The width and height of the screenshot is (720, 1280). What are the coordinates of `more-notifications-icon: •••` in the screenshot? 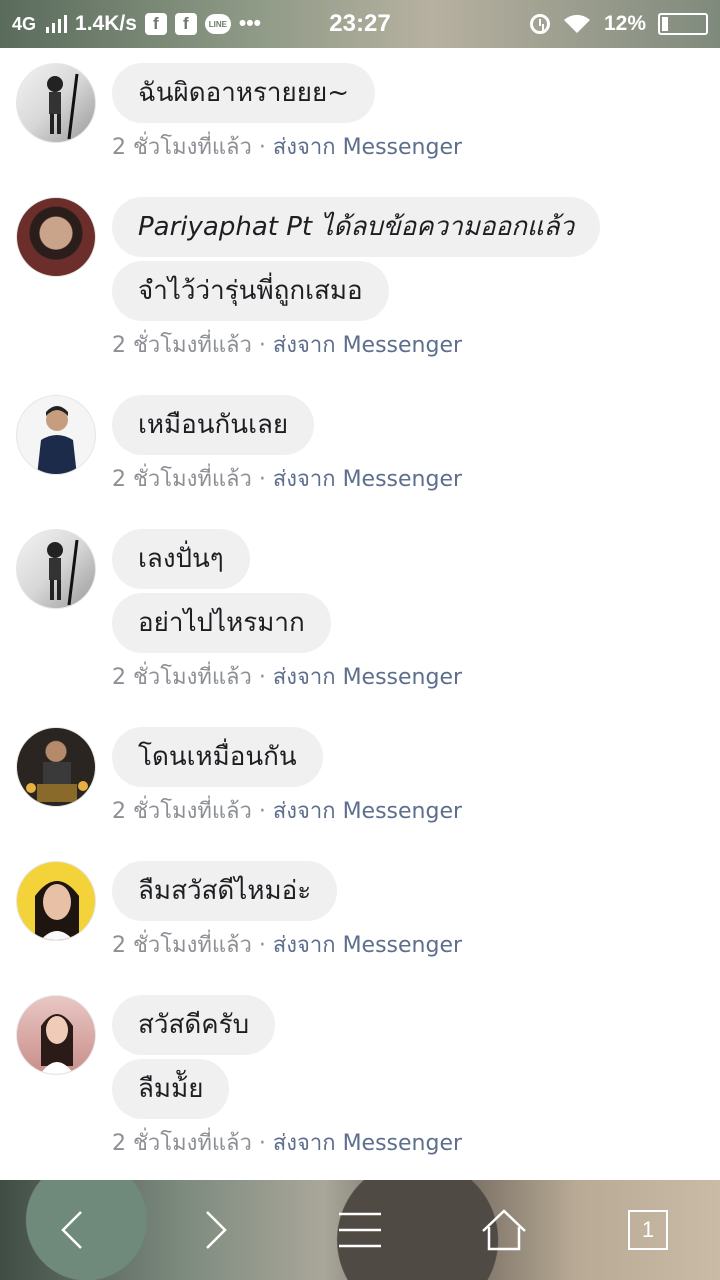 It's located at (249, 23).